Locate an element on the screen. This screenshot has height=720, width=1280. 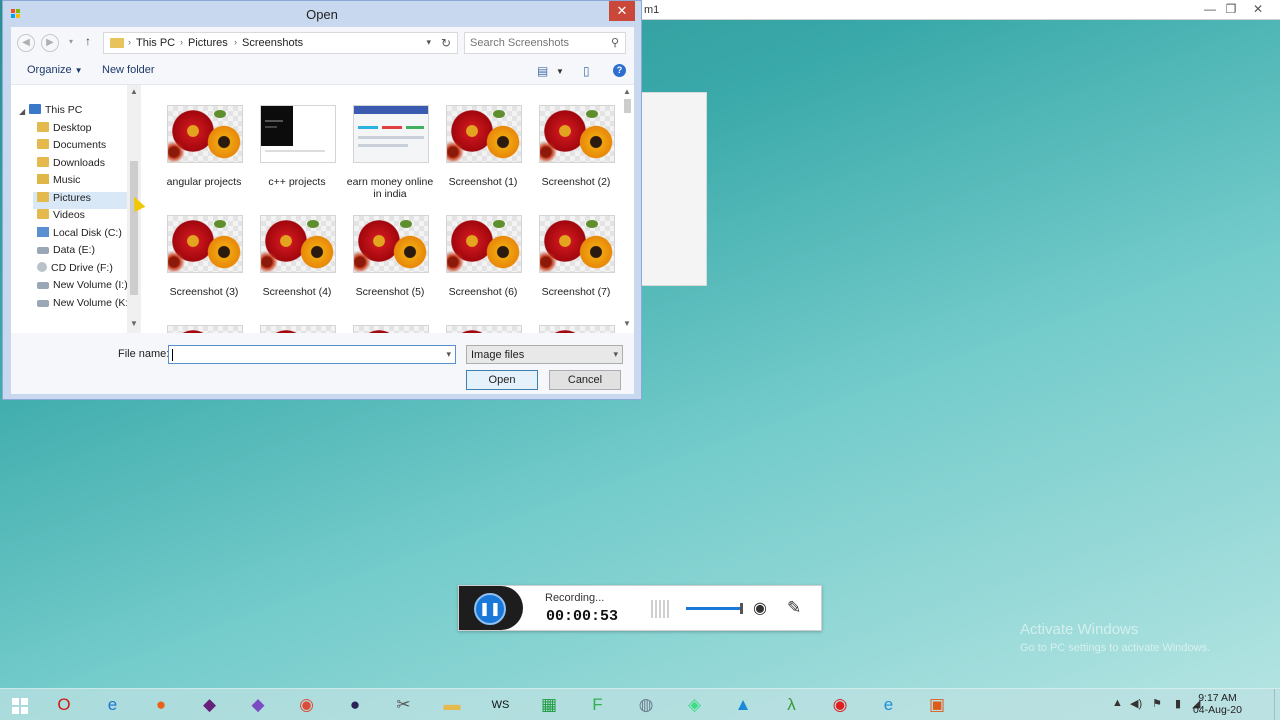
pause-button: ❚❚ is located at coordinates (490, 609).